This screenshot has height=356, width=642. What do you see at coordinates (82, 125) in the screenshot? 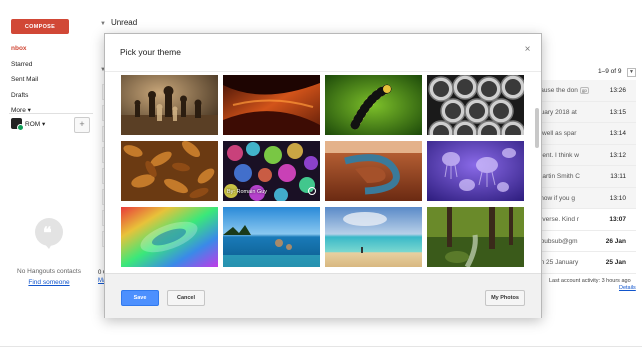
I see `add-contact-button: +` at bounding box center [82, 125].